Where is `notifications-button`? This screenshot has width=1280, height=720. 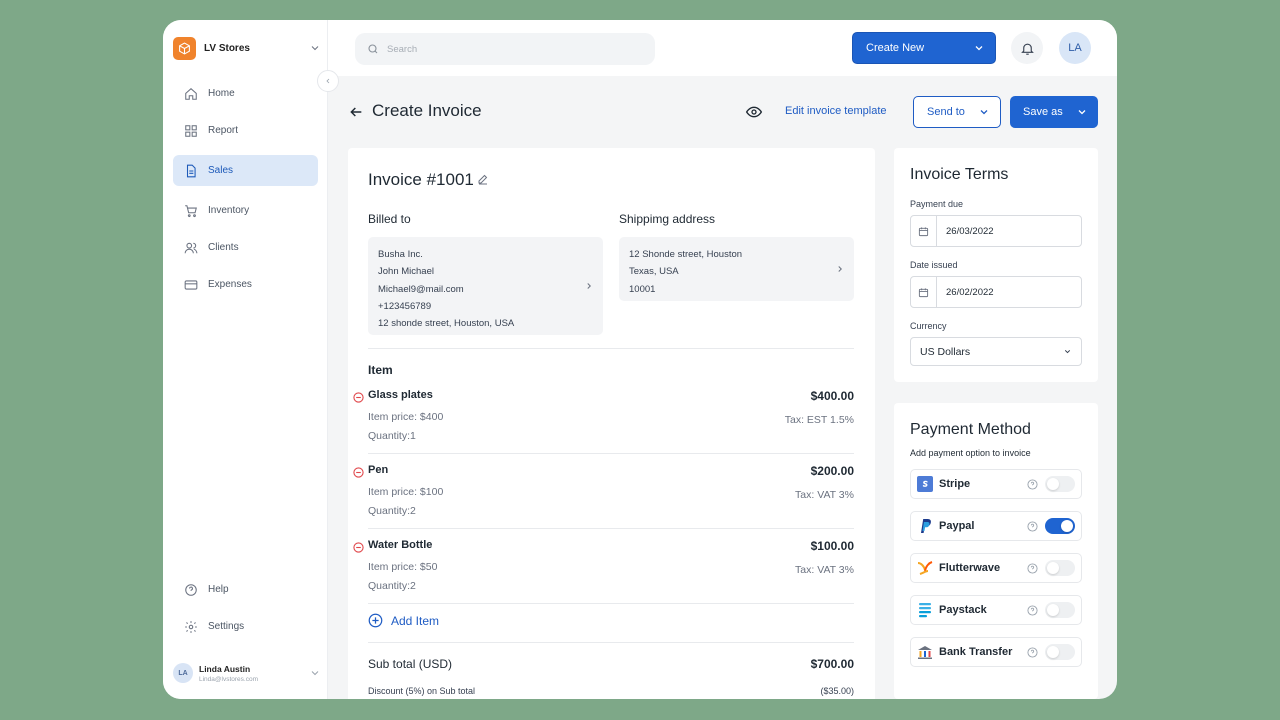 notifications-button is located at coordinates (1027, 48).